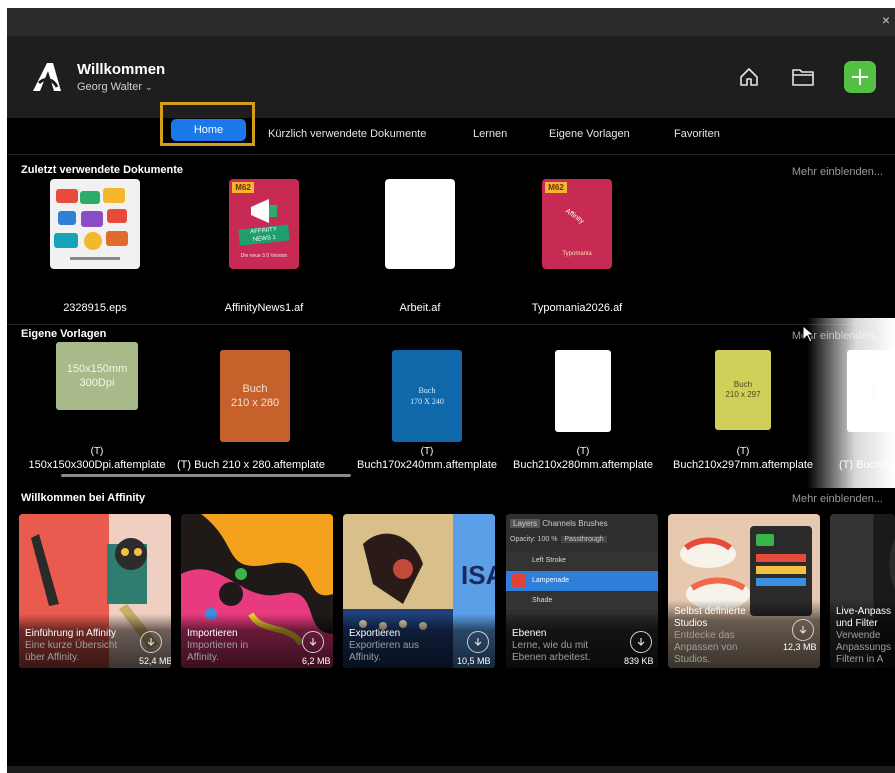  Describe the element at coordinates (64, 334) in the screenshot. I see `section-title-templates: Eigene Vorlagen` at that location.